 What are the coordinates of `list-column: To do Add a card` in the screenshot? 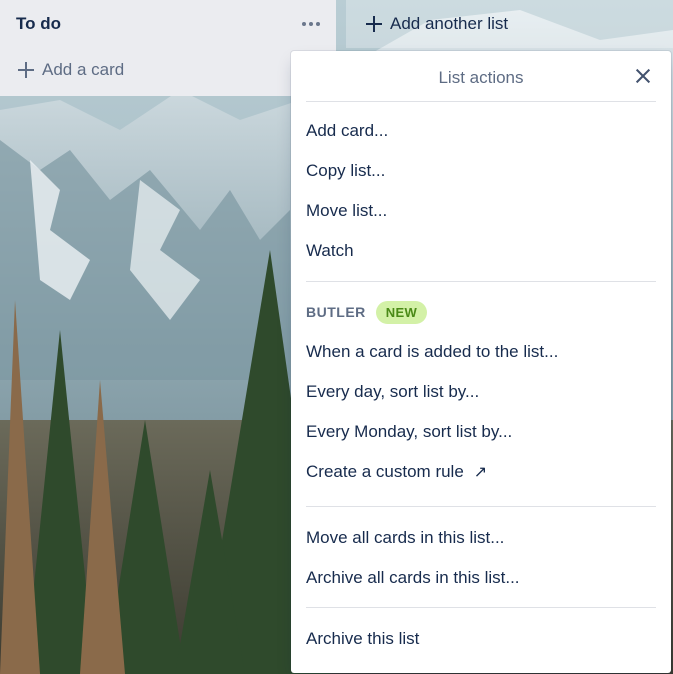 It's located at (168, 48).